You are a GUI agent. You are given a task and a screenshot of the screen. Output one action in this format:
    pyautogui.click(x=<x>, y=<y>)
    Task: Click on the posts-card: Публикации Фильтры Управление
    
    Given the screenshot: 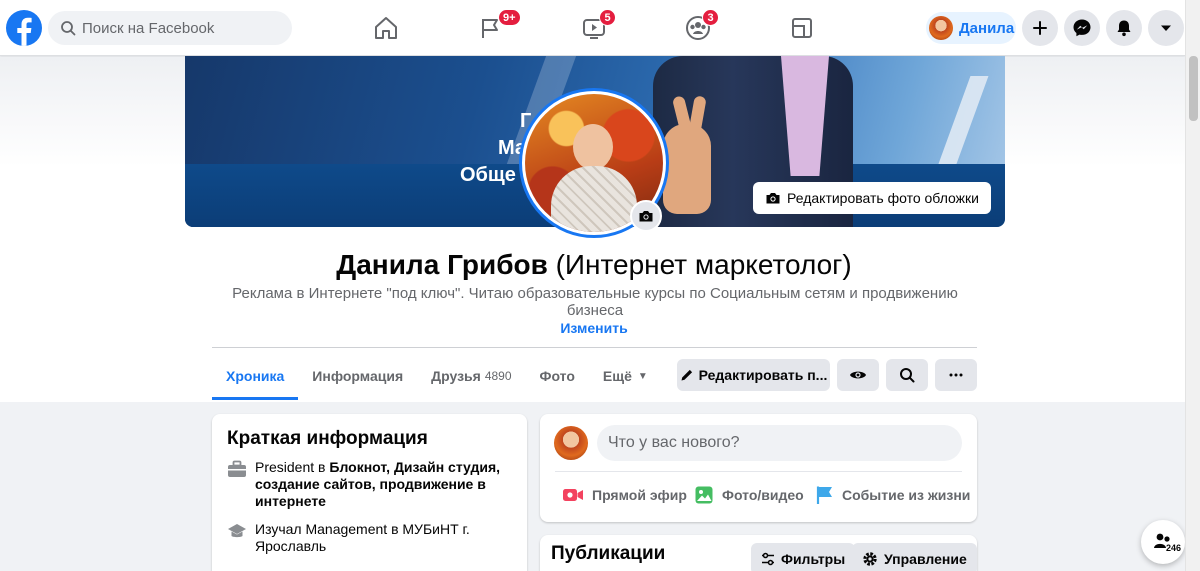 What is the action you would take?
    pyautogui.click(x=758, y=553)
    